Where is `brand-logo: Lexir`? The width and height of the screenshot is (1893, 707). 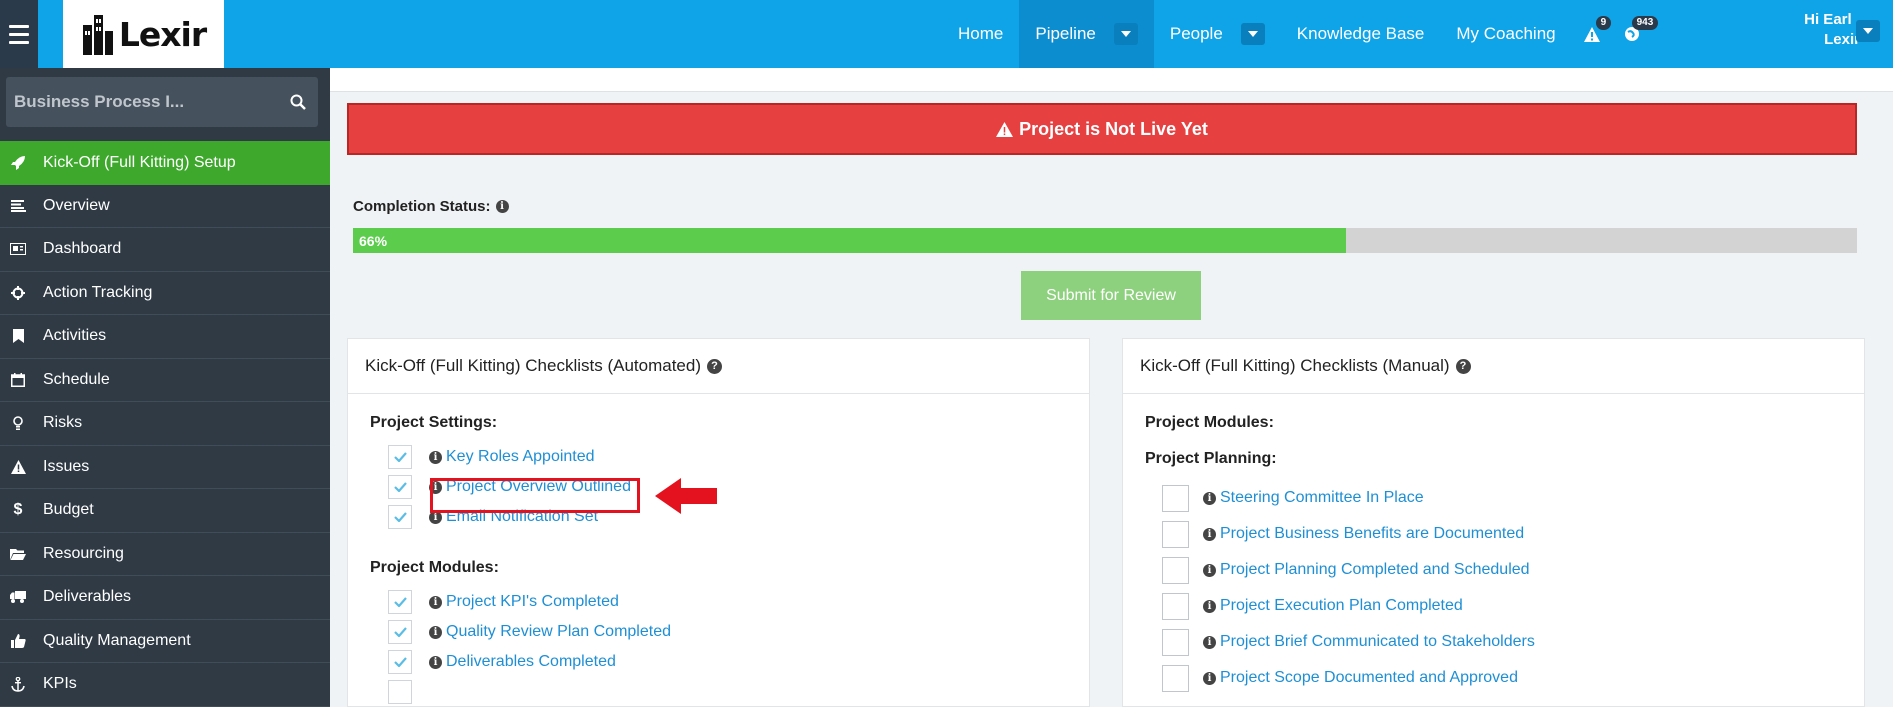
brand-logo: Lexir is located at coordinates (143, 34).